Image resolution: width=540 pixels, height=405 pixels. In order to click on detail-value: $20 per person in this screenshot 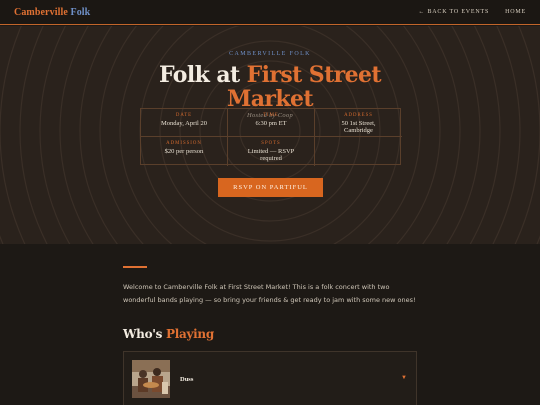, I will do `click(184, 151)`.